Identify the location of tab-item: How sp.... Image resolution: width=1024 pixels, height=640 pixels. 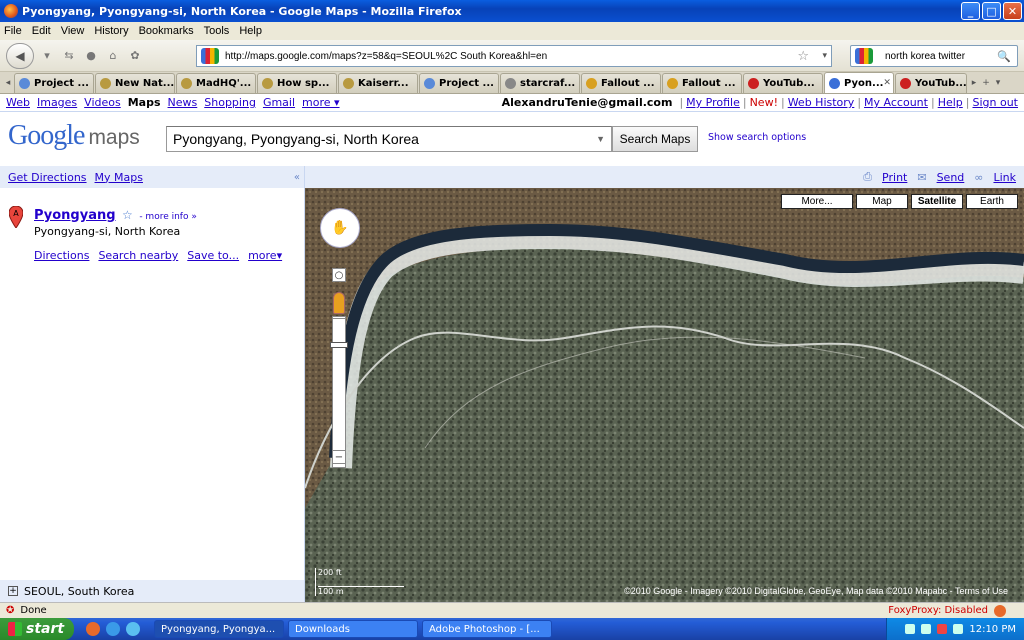
(297, 83).